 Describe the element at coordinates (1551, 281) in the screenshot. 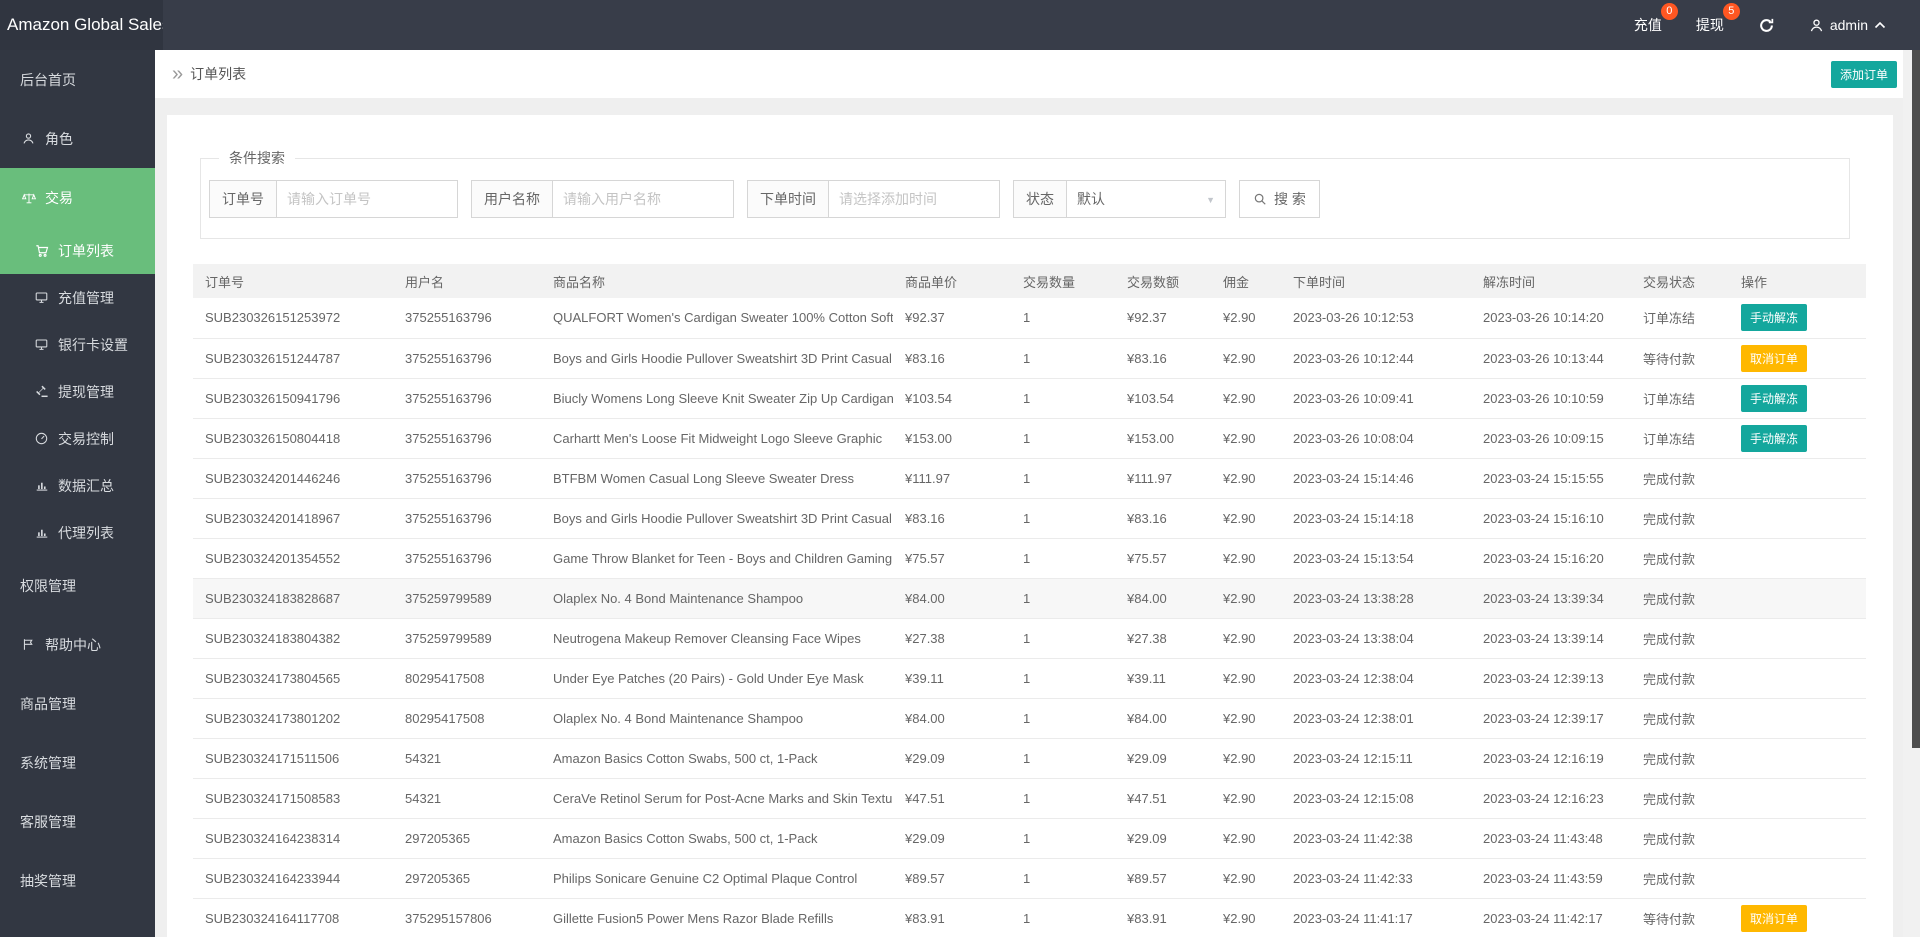

I see `column-header-unfreeze-time: 解冻时间` at that location.